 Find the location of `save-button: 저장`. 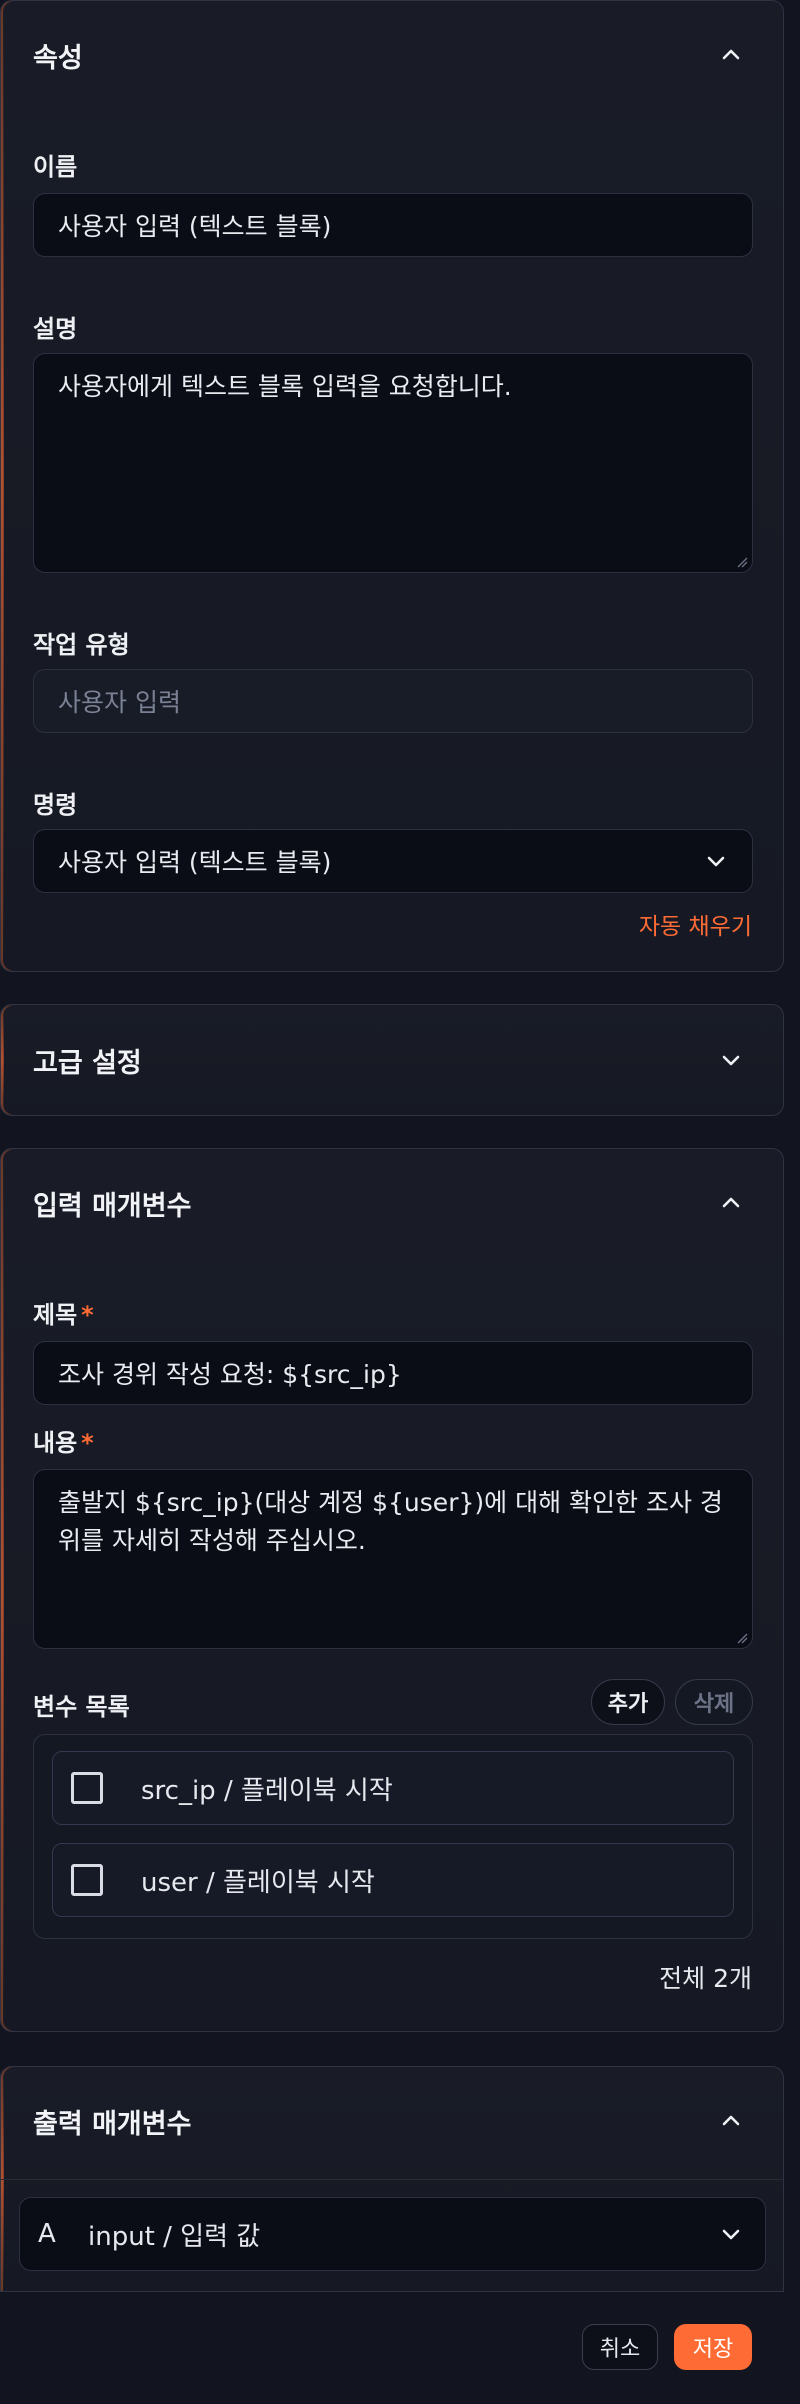

save-button: 저장 is located at coordinates (713, 2347).